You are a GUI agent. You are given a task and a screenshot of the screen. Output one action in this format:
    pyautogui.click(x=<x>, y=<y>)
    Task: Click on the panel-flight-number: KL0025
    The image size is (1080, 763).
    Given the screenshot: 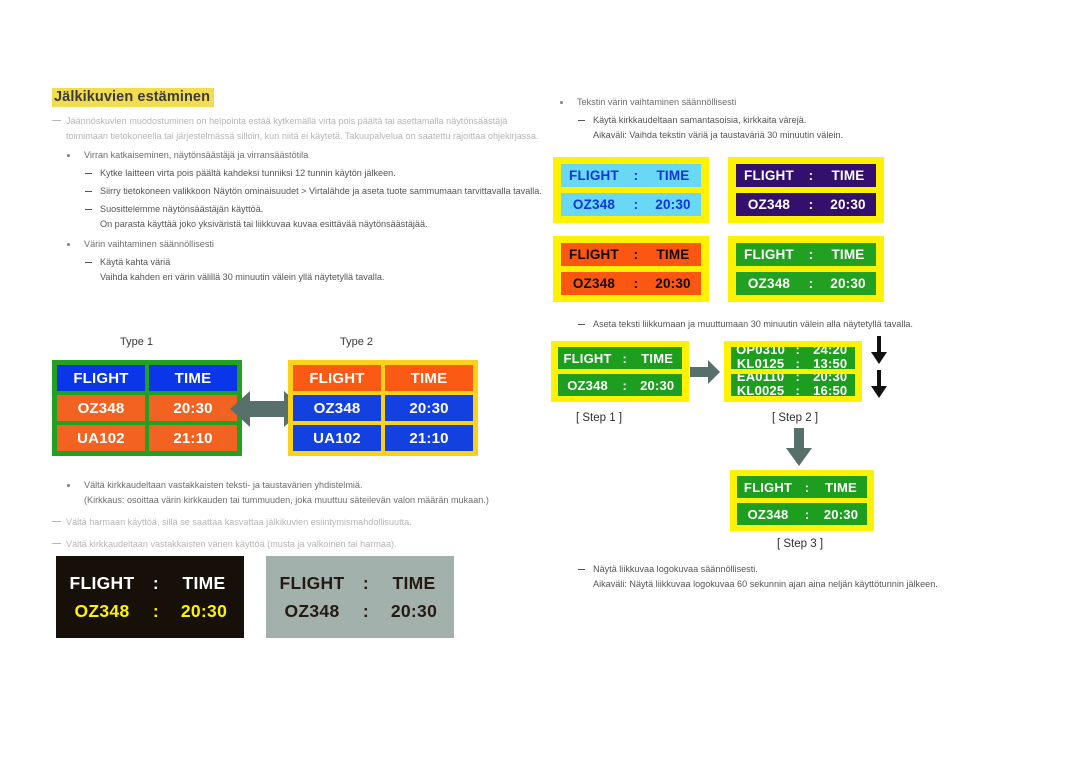 What is the action you would take?
    pyautogui.click(x=760, y=389)
    